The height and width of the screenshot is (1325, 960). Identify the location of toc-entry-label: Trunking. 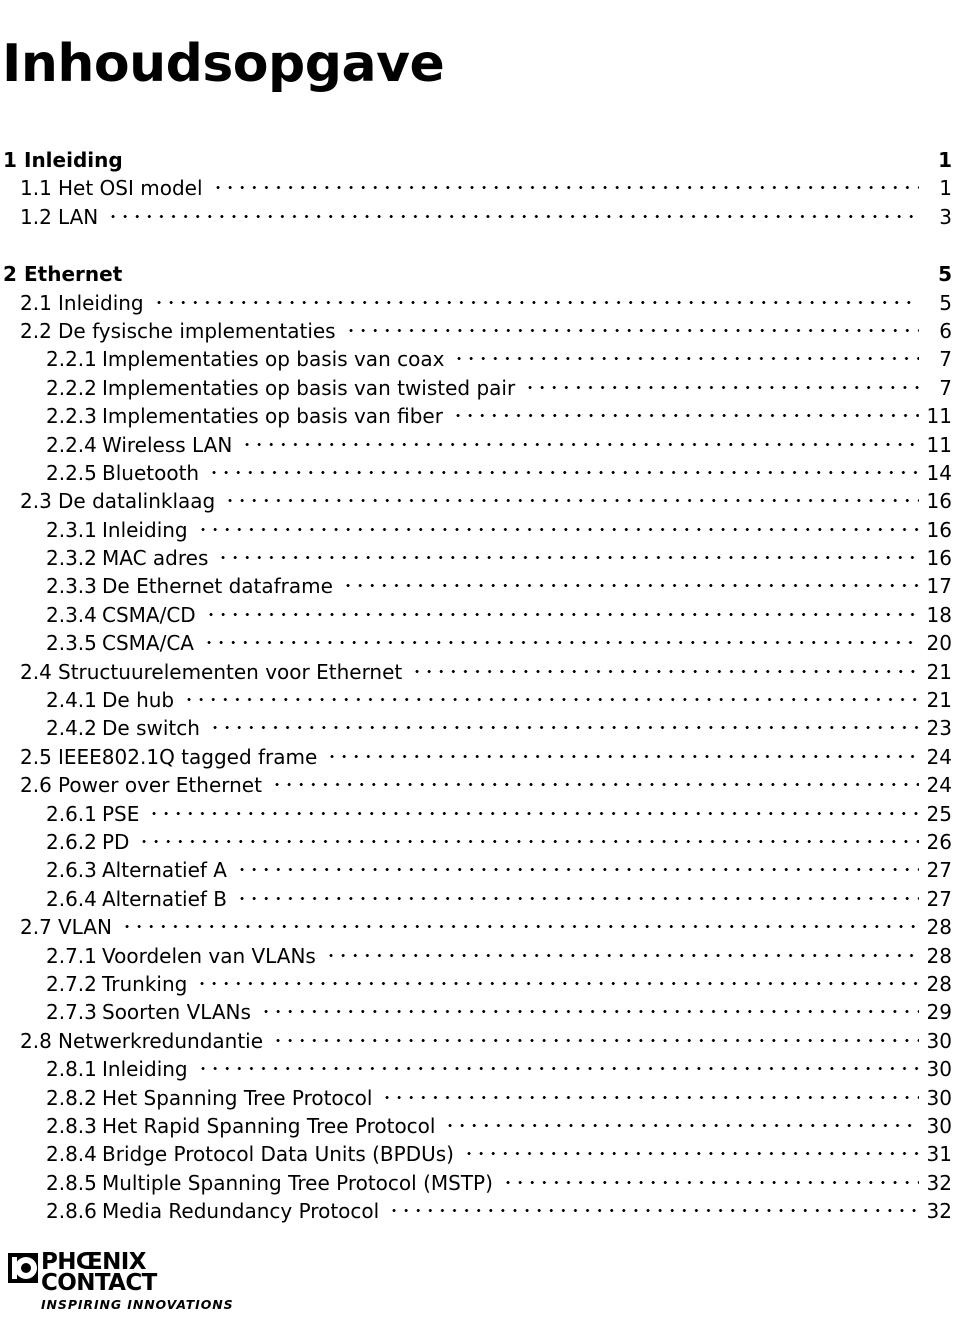
(145, 983).